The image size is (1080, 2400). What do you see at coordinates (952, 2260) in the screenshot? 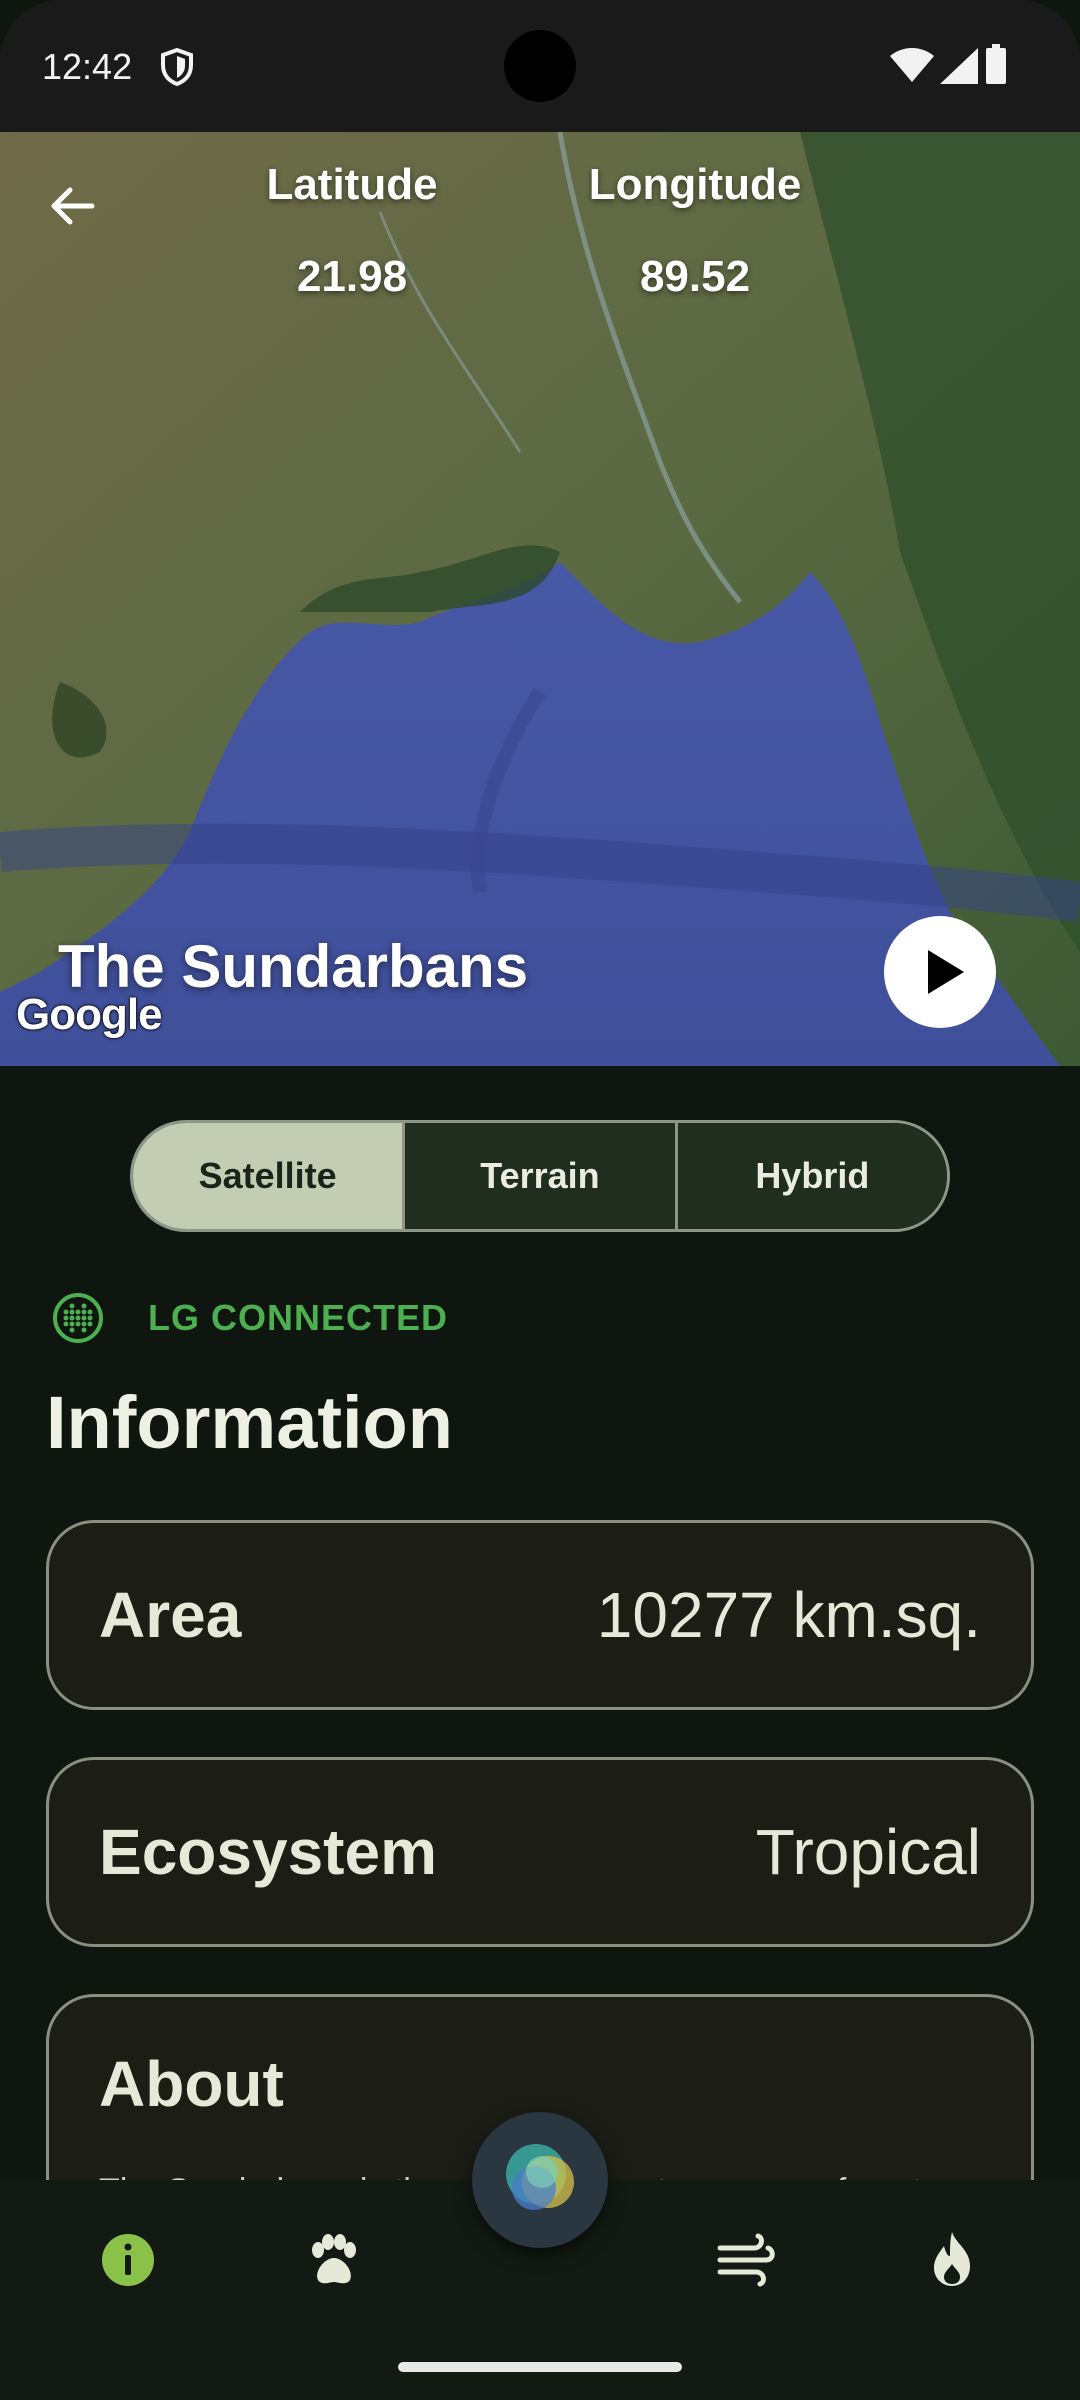
I see `fire-icon` at bounding box center [952, 2260].